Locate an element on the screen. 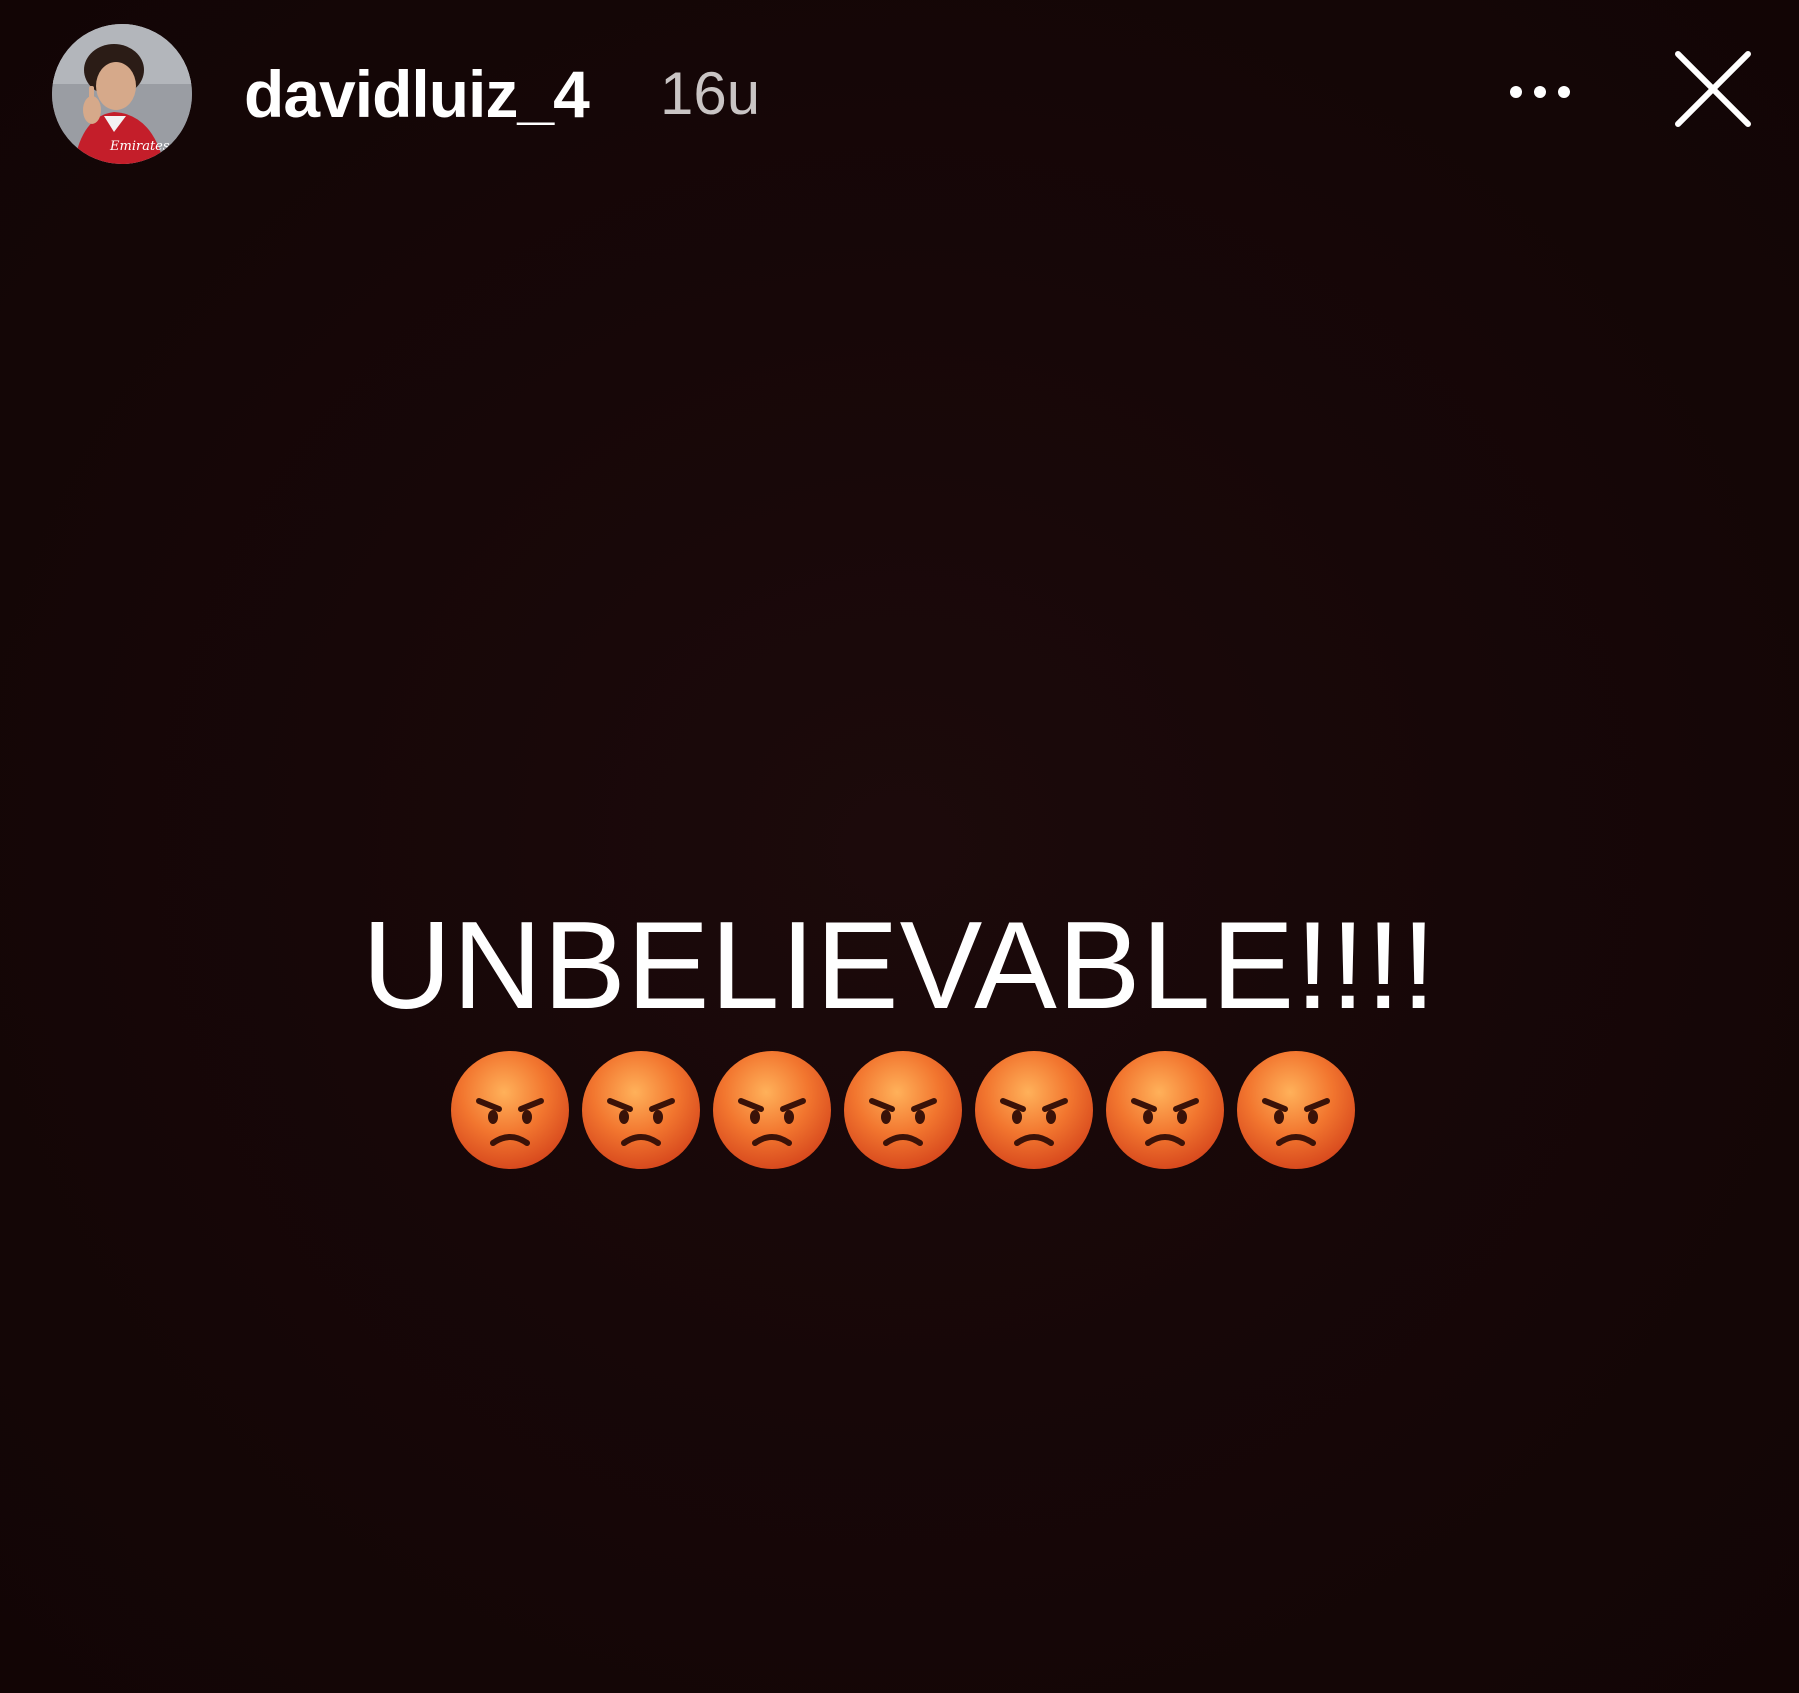 The width and height of the screenshot is (1799, 1693). avatar-image: Emirates is located at coordinates (122, 94).